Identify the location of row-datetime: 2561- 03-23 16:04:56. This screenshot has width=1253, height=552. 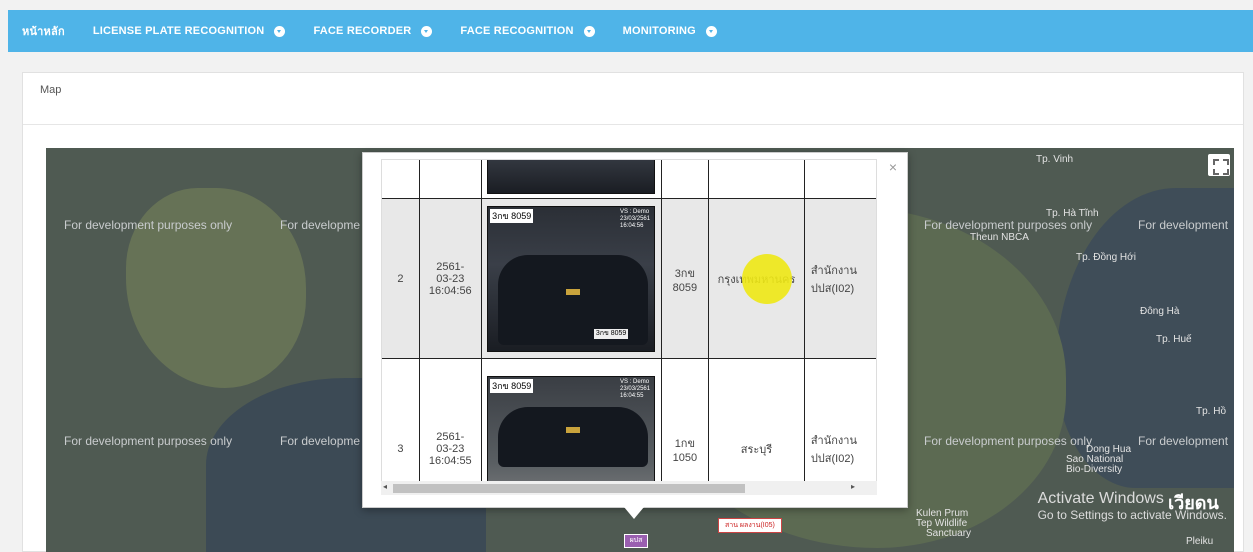
(450, 278).